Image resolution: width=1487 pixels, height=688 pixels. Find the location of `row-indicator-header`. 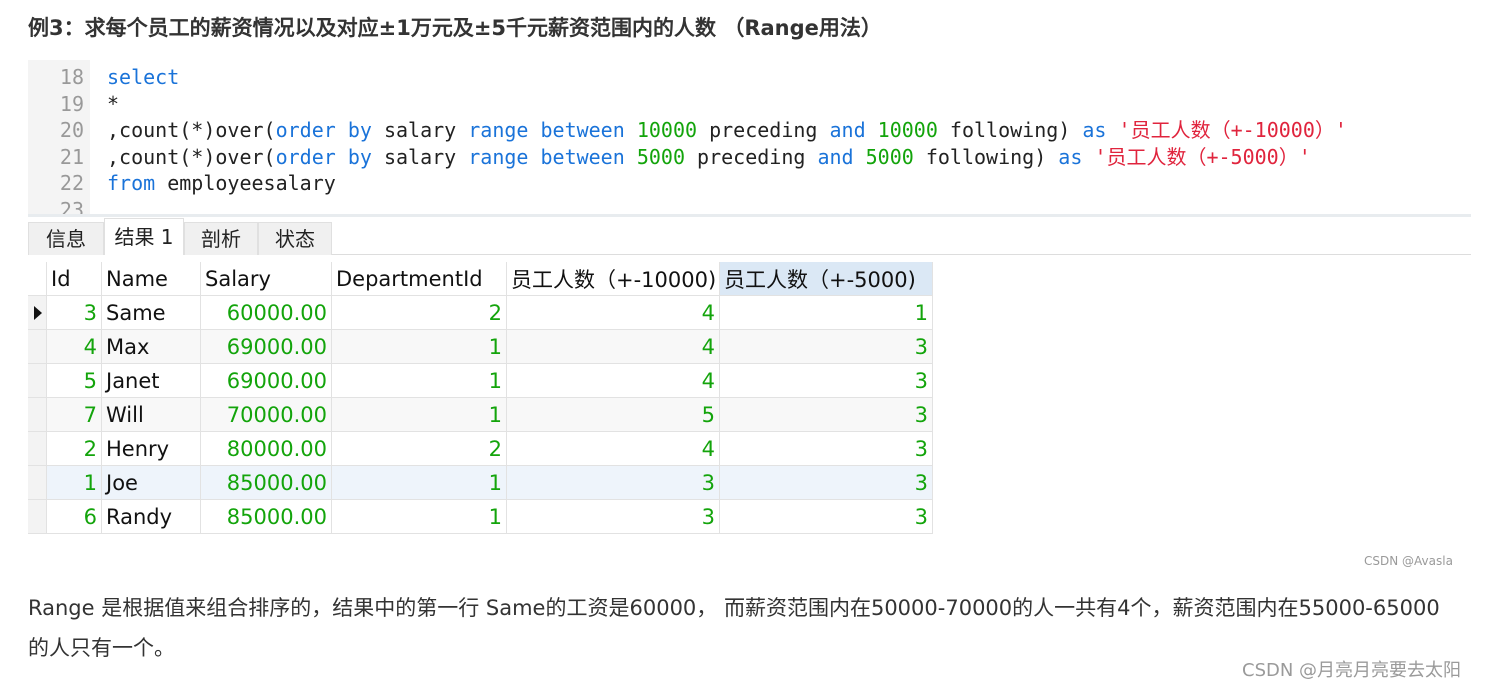

row-indicator-header is located at coordinates (37, 279).